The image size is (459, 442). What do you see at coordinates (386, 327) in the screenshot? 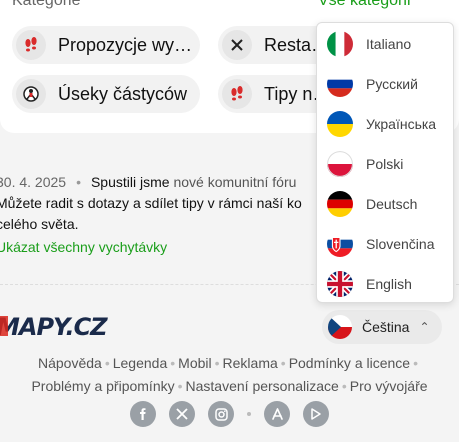
I see `current-language: Čeština` at bounding box center [386, 327].